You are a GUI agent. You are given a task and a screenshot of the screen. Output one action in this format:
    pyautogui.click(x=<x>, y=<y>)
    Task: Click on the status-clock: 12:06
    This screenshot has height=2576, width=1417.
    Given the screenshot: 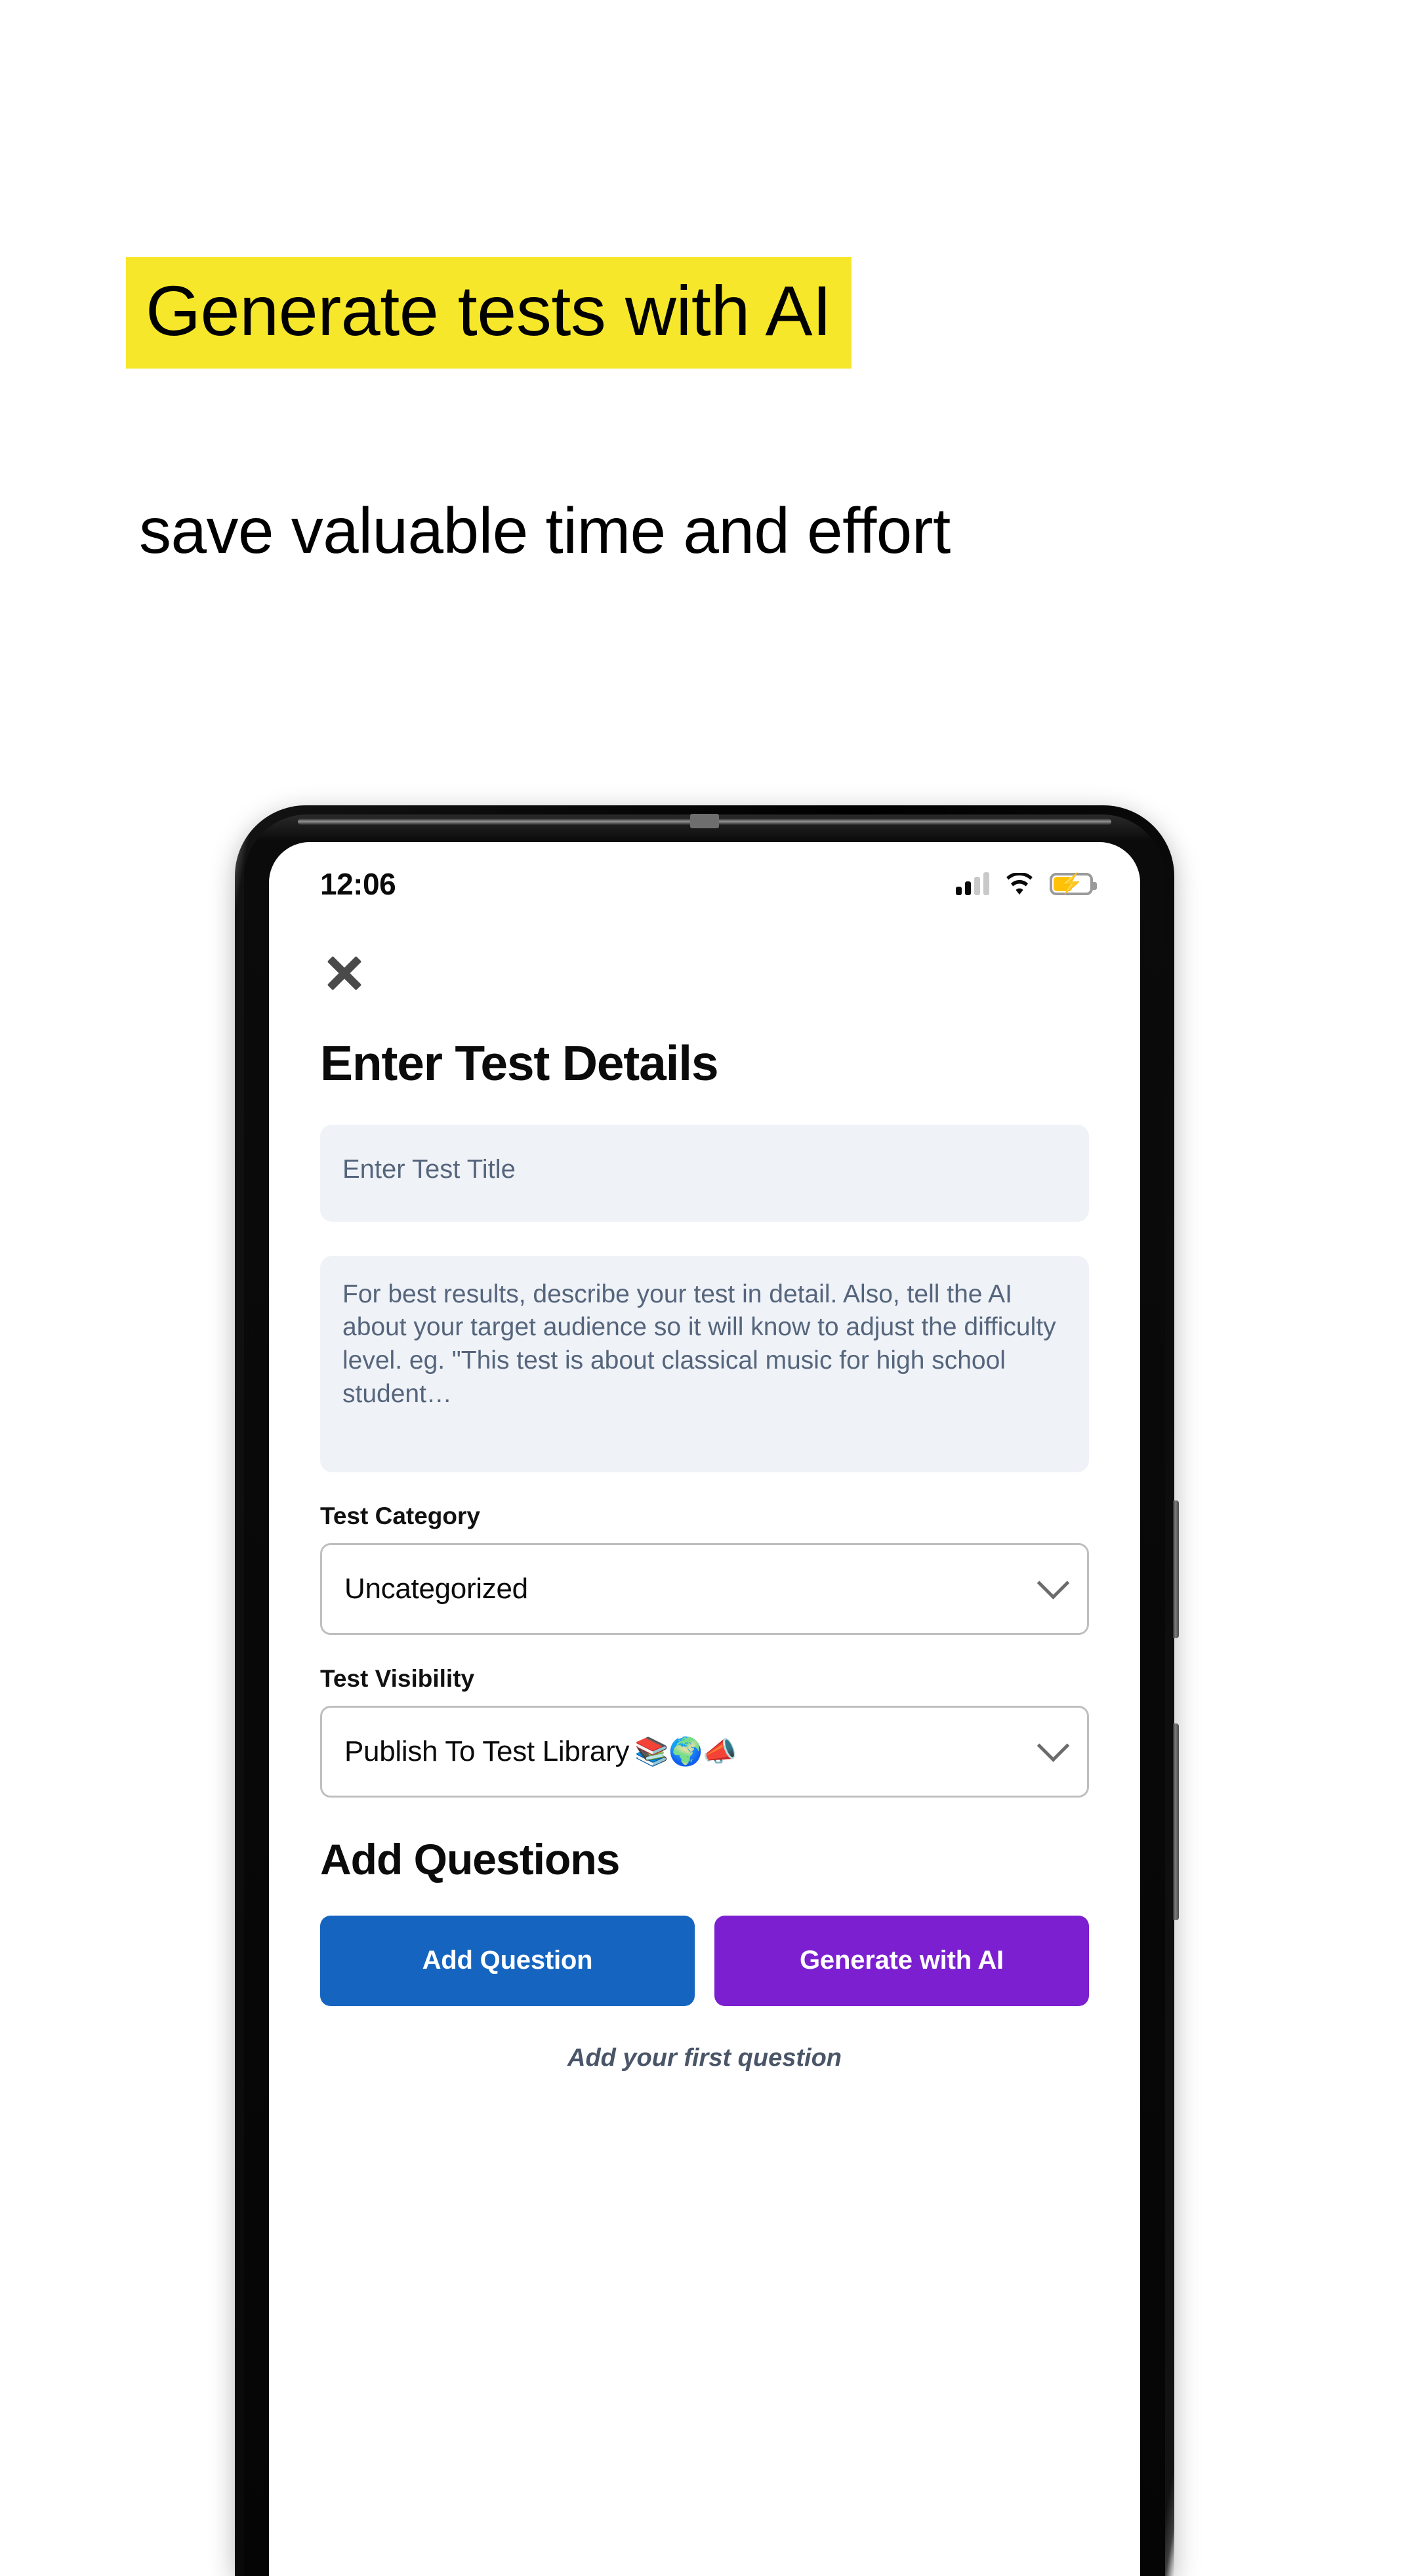 What is the action you would take?
    pyautogui.click(x=358, y=884)
    